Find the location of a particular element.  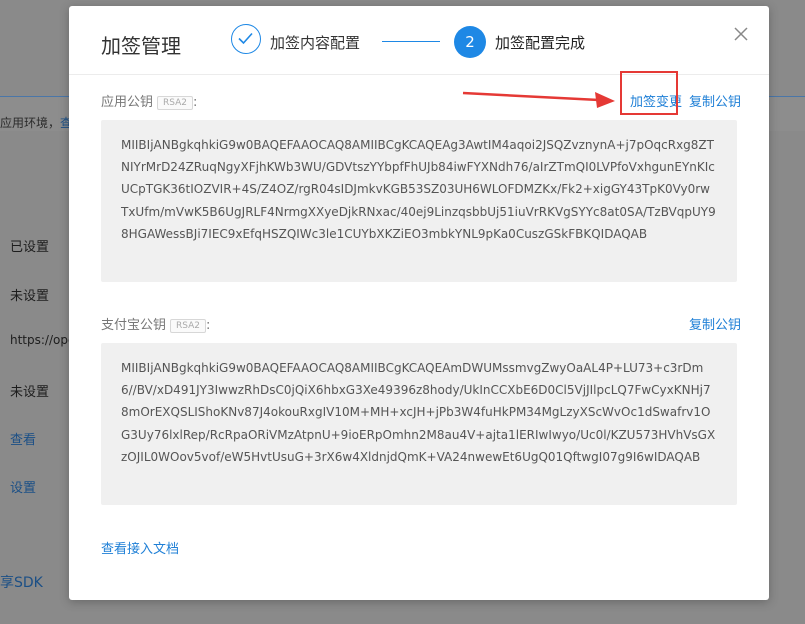

background-url: https://ope is located at coordinates (43, 340).